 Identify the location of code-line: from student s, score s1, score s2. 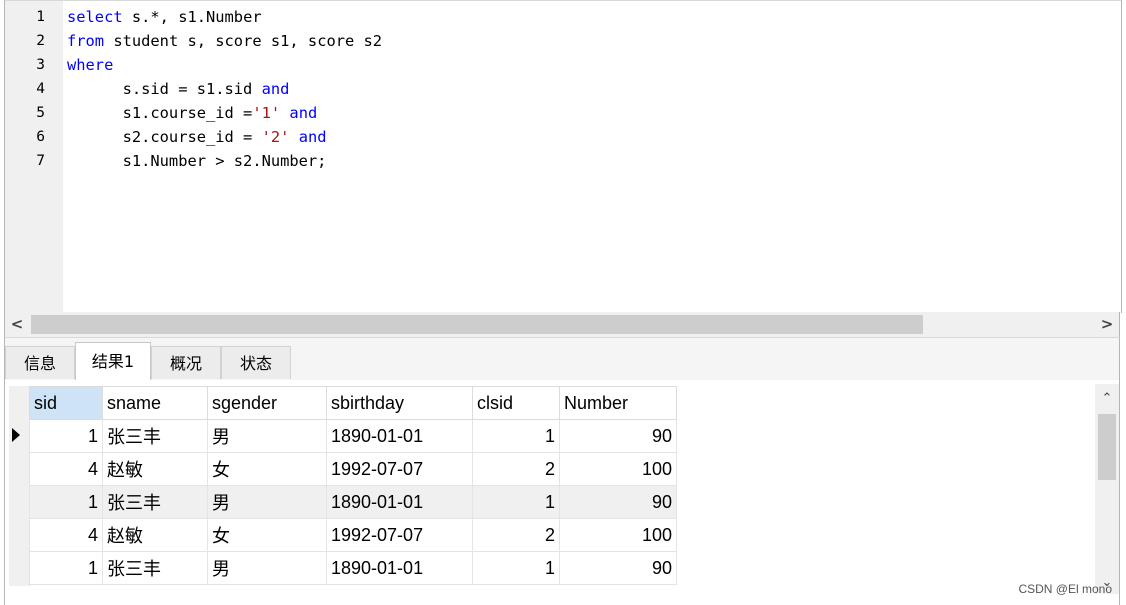
(224, 41).